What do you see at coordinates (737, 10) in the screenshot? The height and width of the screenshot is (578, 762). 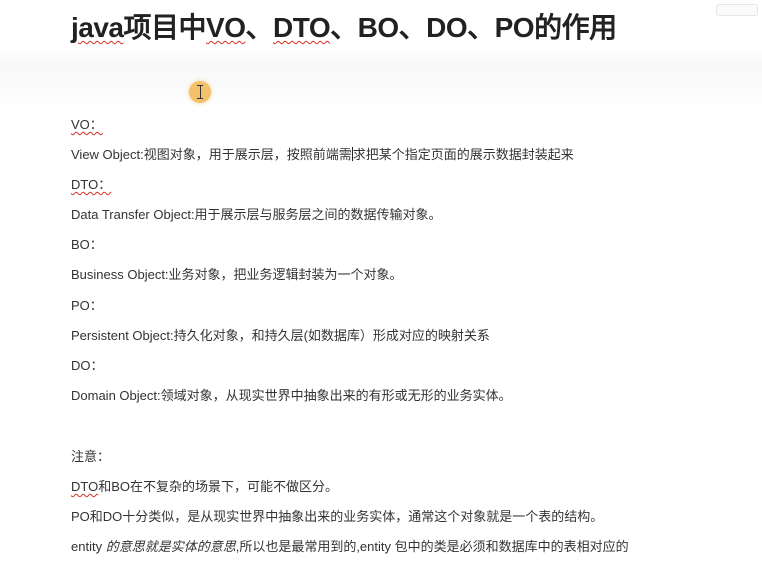 I see `window-control` at bounding box center [737, 10].